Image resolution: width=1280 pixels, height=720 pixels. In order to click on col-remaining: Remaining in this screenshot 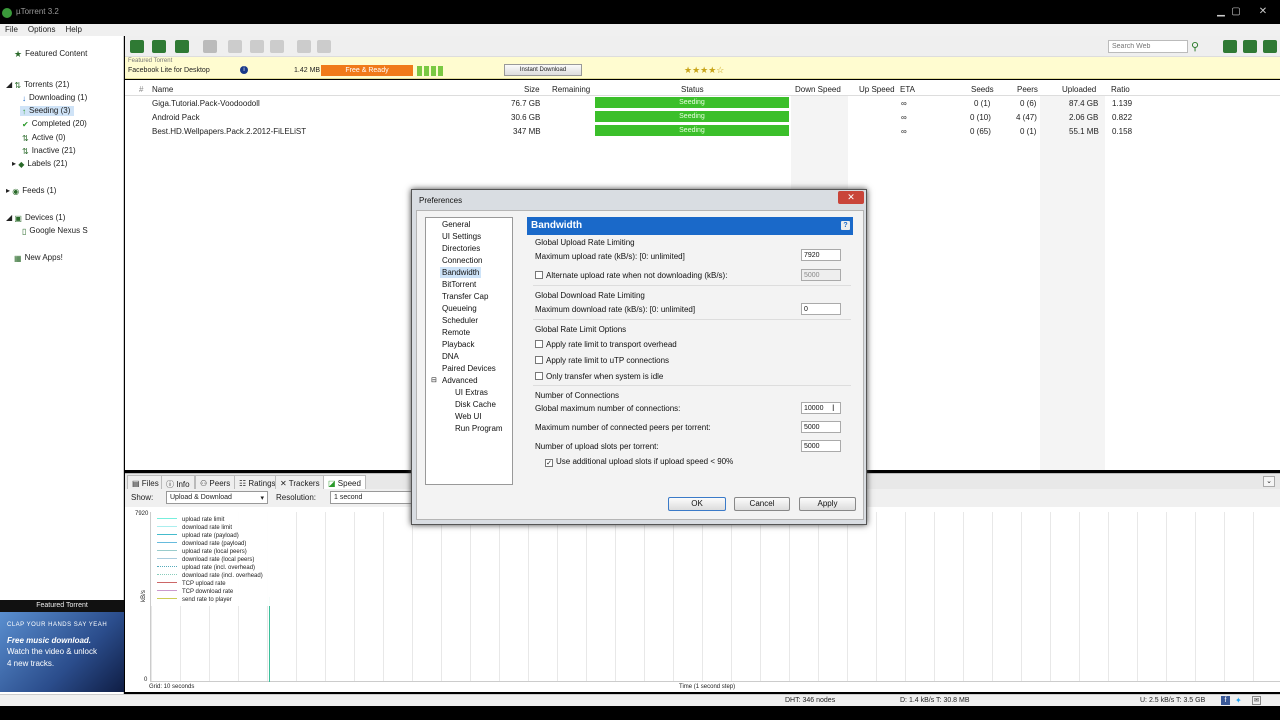, I will do `click(571, 89)`.